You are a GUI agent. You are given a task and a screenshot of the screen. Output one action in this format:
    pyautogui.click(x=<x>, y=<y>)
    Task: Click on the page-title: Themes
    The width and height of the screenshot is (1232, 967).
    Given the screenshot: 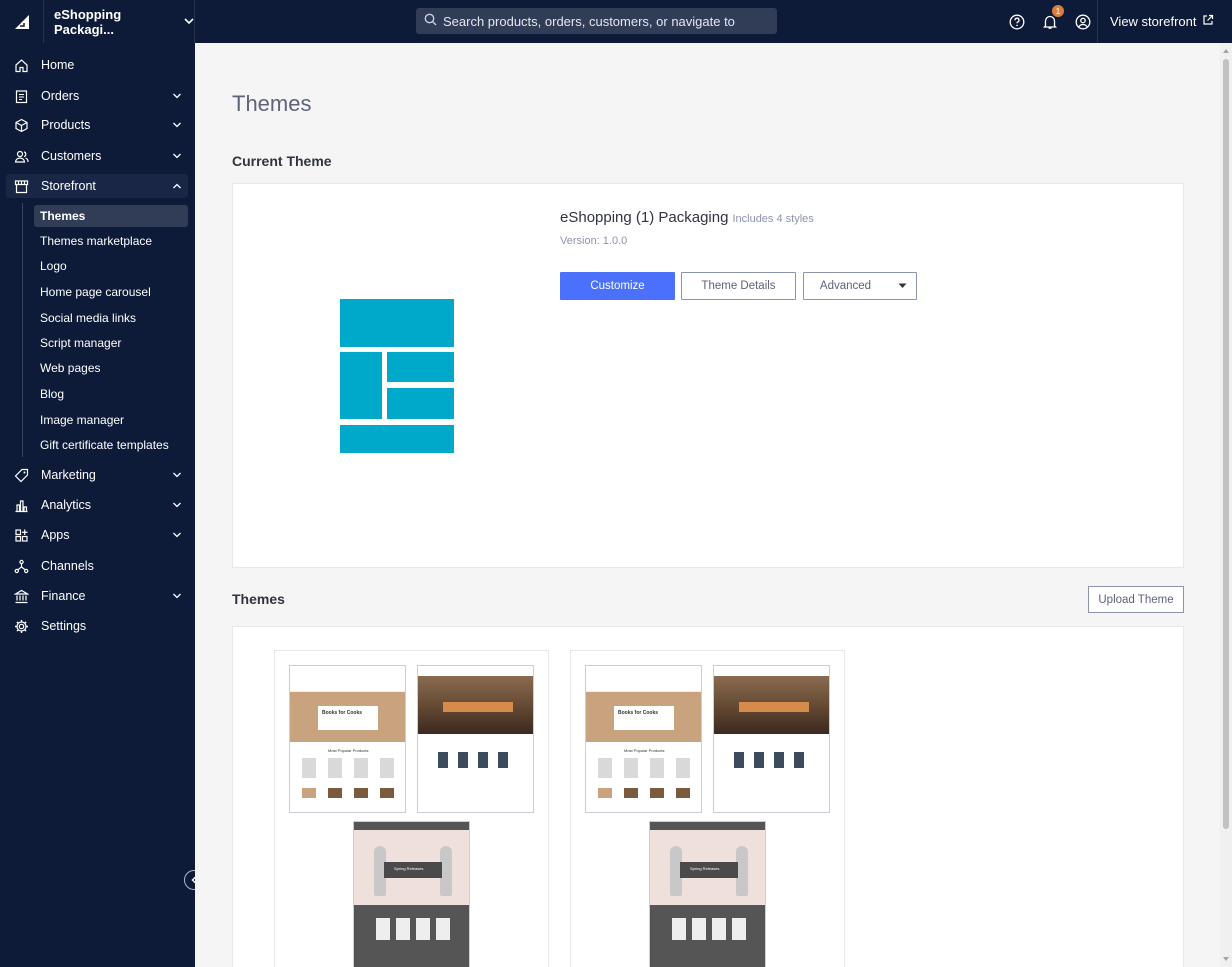 What is the action you would take?
    pyautogui.click(x=272, y=103)
    